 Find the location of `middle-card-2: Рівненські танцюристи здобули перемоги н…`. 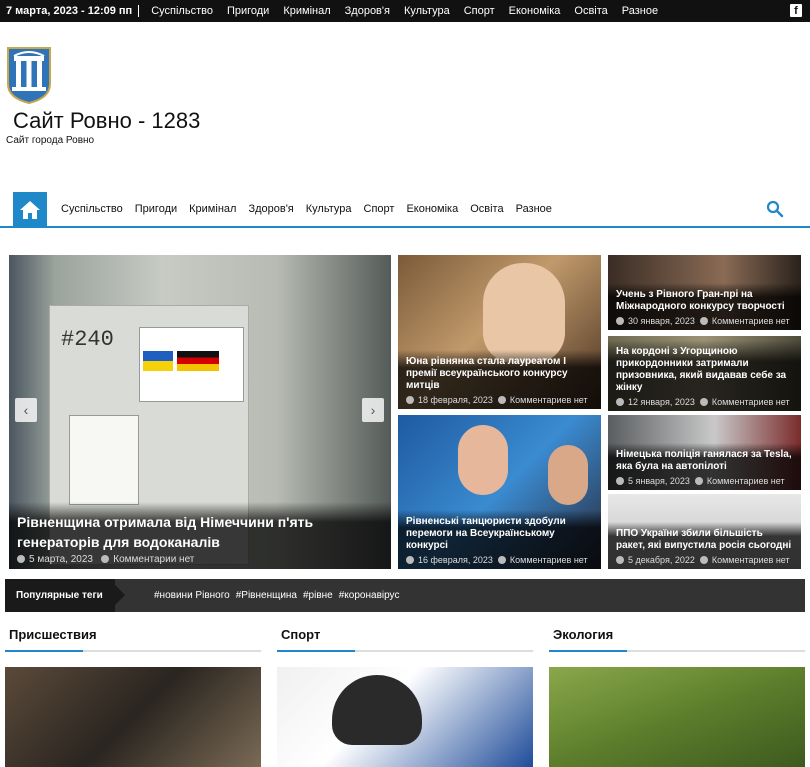

middle-card-2: Рівненські танцюристи здобули перемоги н… is located at coordinates (499, 492).